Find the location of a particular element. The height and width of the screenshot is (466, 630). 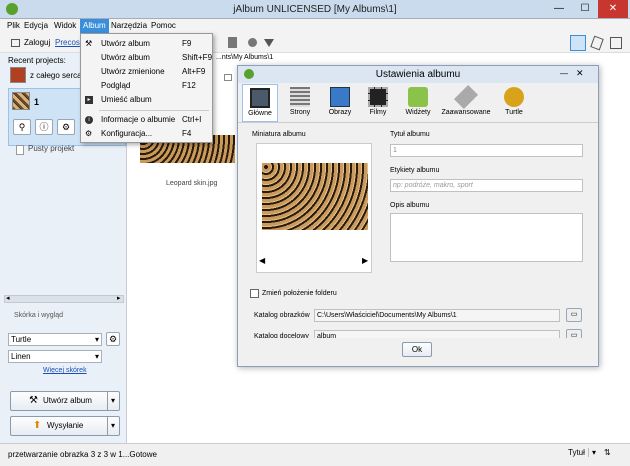

tab-turtle: Turtle is located at coordinates (514, 103).